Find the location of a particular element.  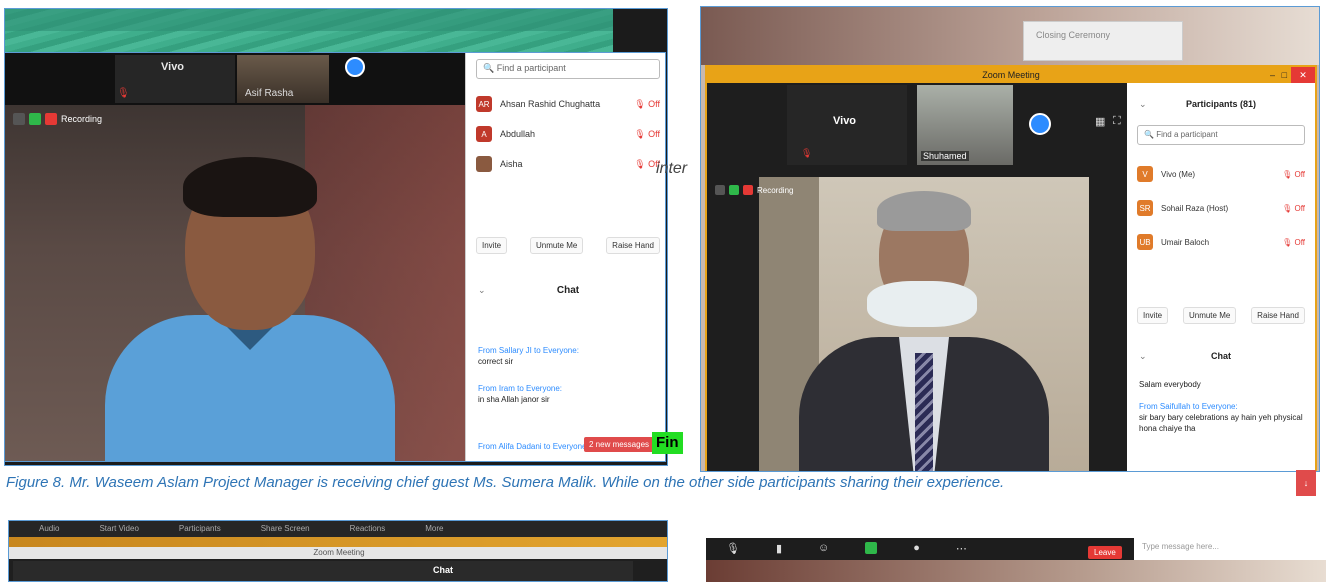

video-area: Chat is located at coordinates (323, 571).